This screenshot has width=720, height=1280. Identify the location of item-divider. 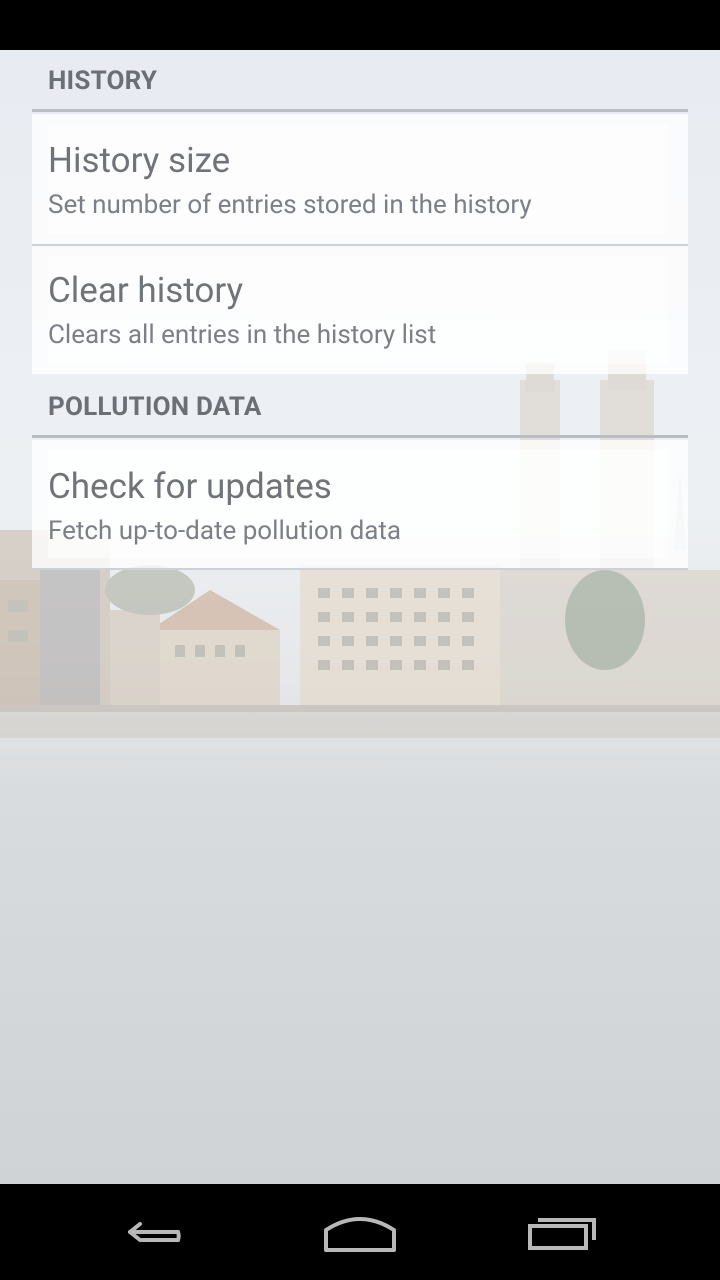
(360, 569).